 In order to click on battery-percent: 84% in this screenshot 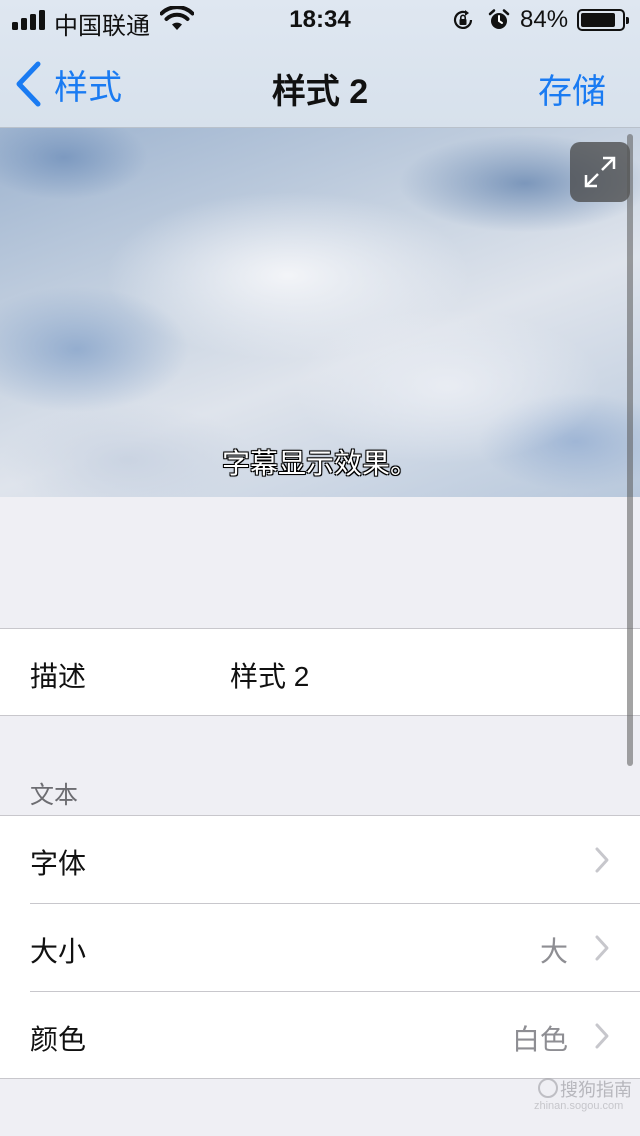, I will do `click(544, 19)`.